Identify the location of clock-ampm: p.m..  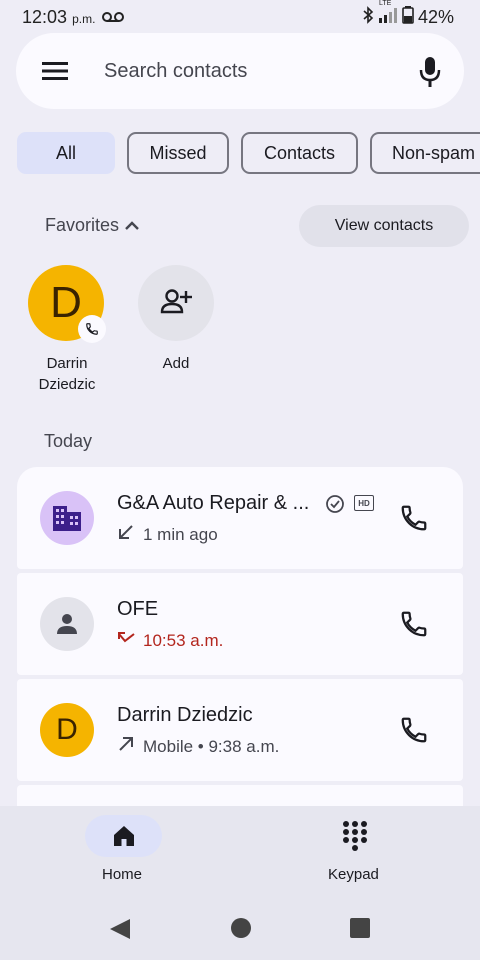
(84, 19).